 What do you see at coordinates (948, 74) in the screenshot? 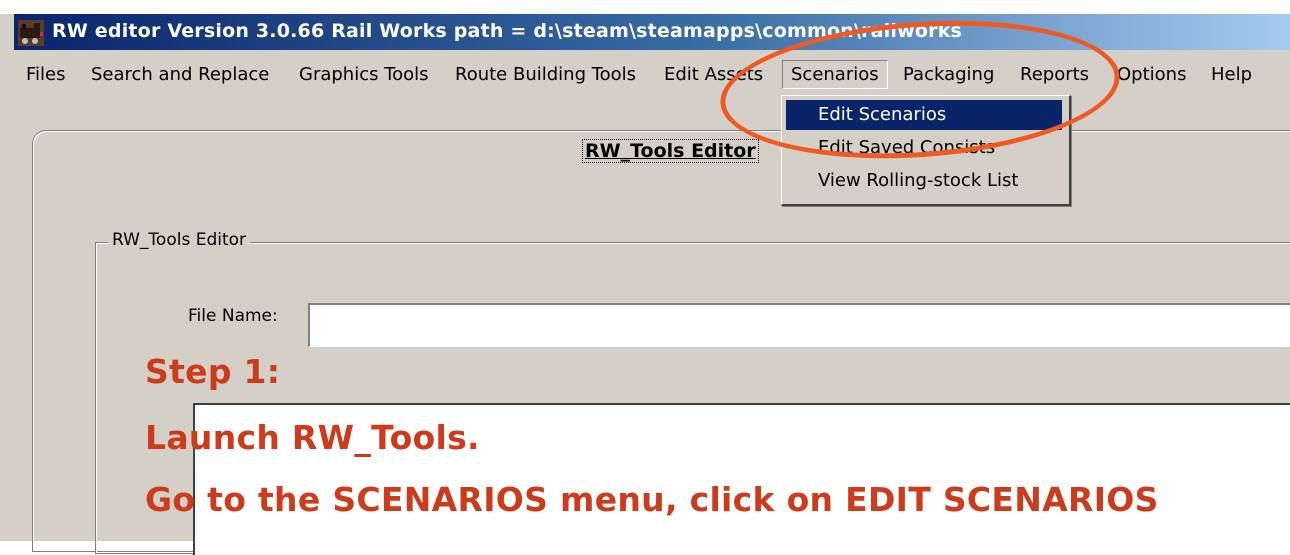
I see `menu-packaging: Packaging` at bounding box center [948, 74].